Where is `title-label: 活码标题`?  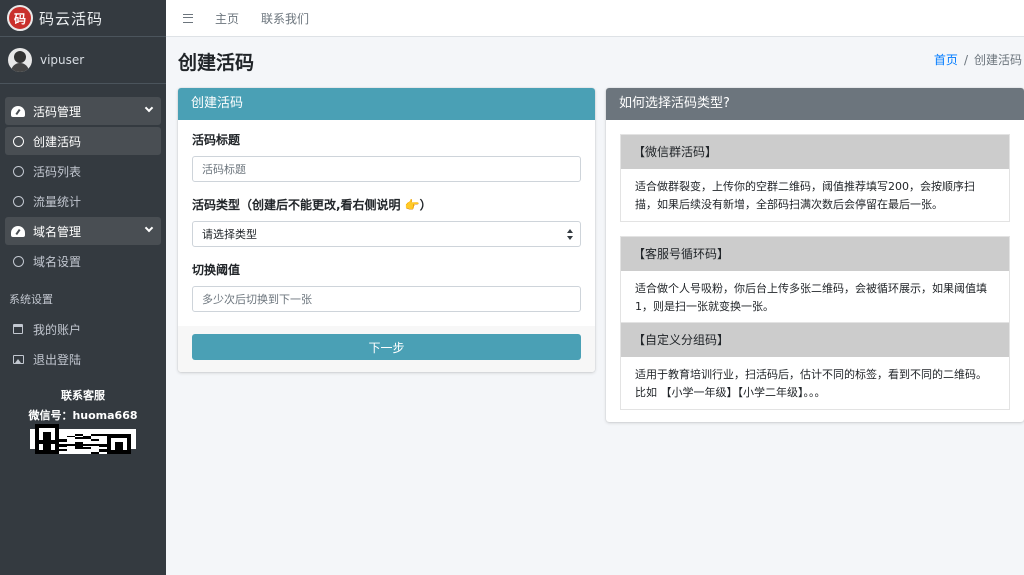
title-label: 活码标题 is located at coordinates (216, 140).